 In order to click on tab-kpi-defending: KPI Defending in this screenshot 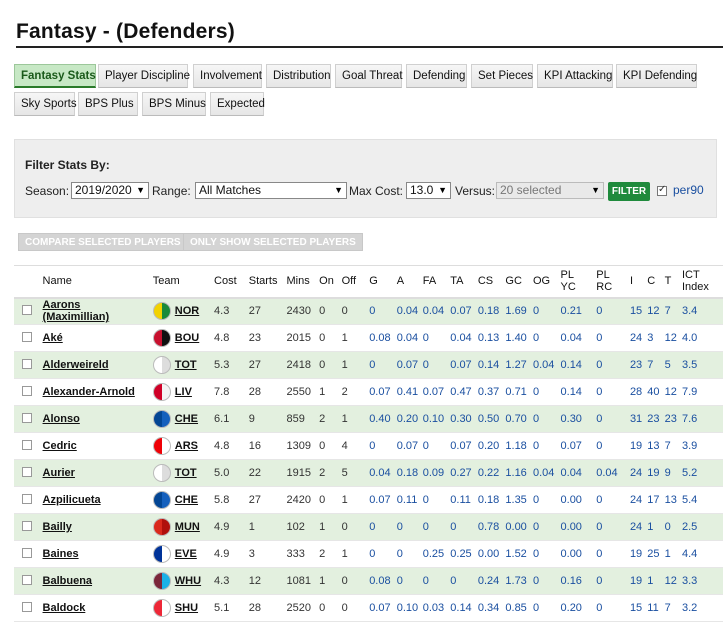, I will do `click(656, 76)`.